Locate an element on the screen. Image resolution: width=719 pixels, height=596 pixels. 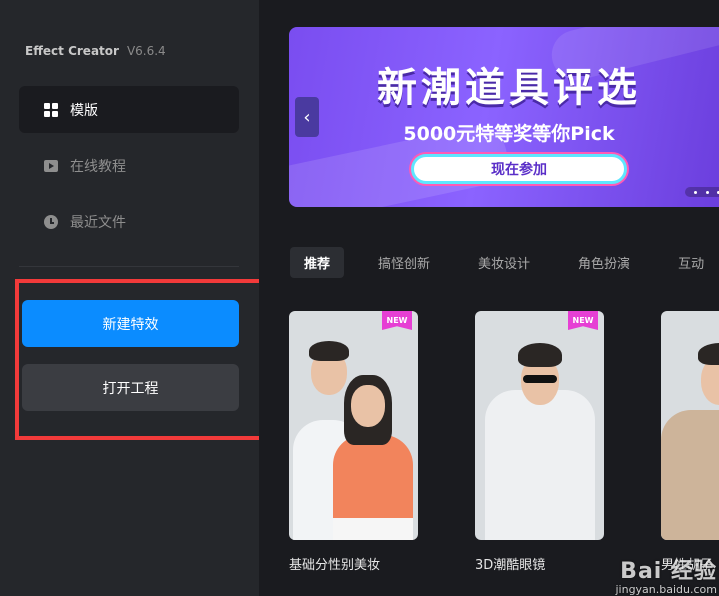
sidebar-item-label: 最近文件 is located at coordinates (98, 222).